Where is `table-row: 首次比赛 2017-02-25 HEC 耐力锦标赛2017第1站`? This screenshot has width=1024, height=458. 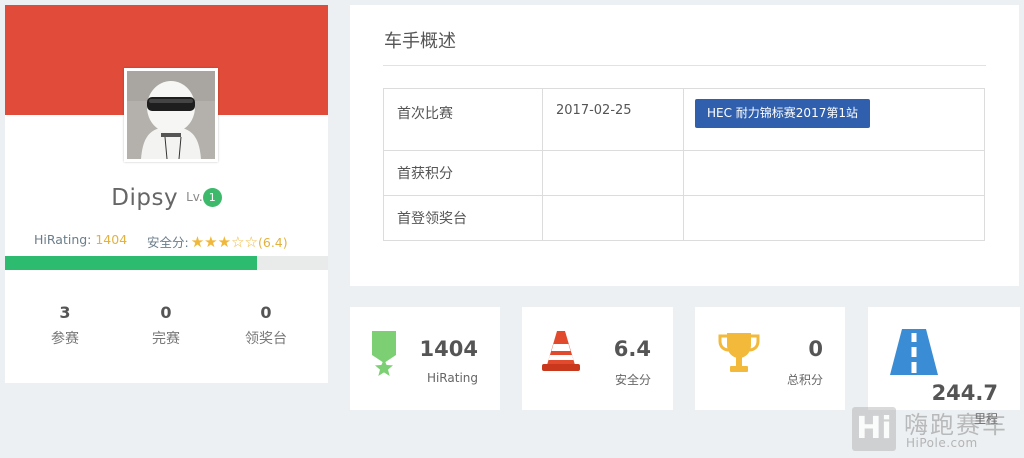
table-row: 首次比赛 2017-02-25 HEC 耐力锦标赛2017第1站 is located at coordinates (684, 119).